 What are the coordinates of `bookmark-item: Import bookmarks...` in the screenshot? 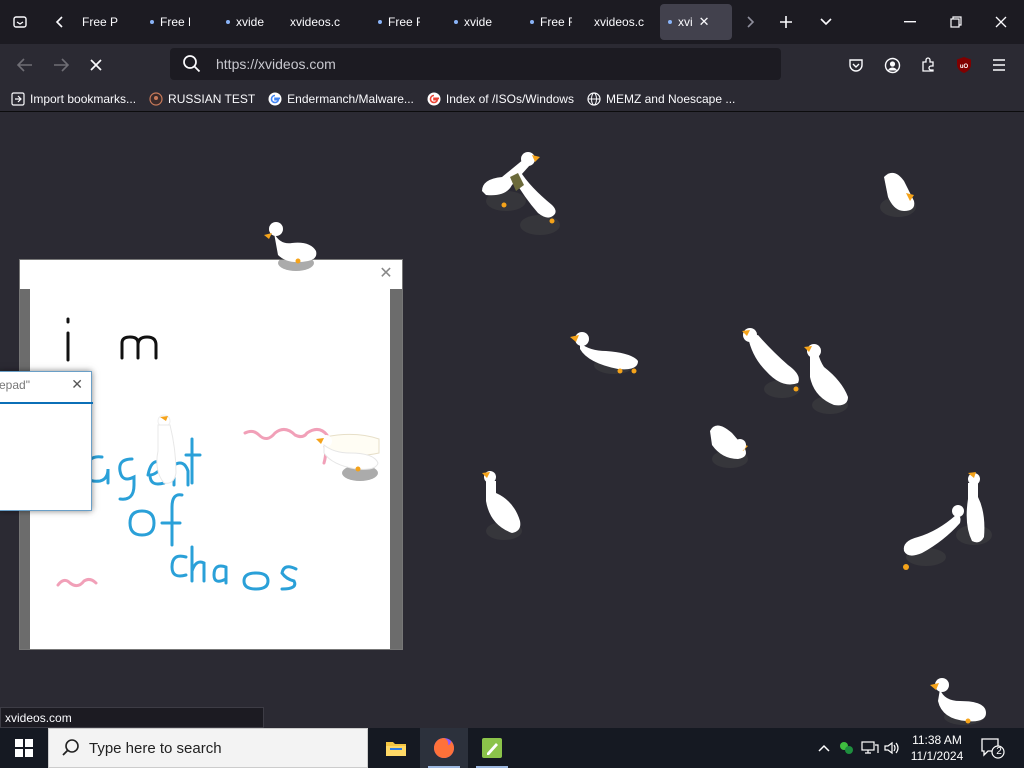 It's located at (73, 99).